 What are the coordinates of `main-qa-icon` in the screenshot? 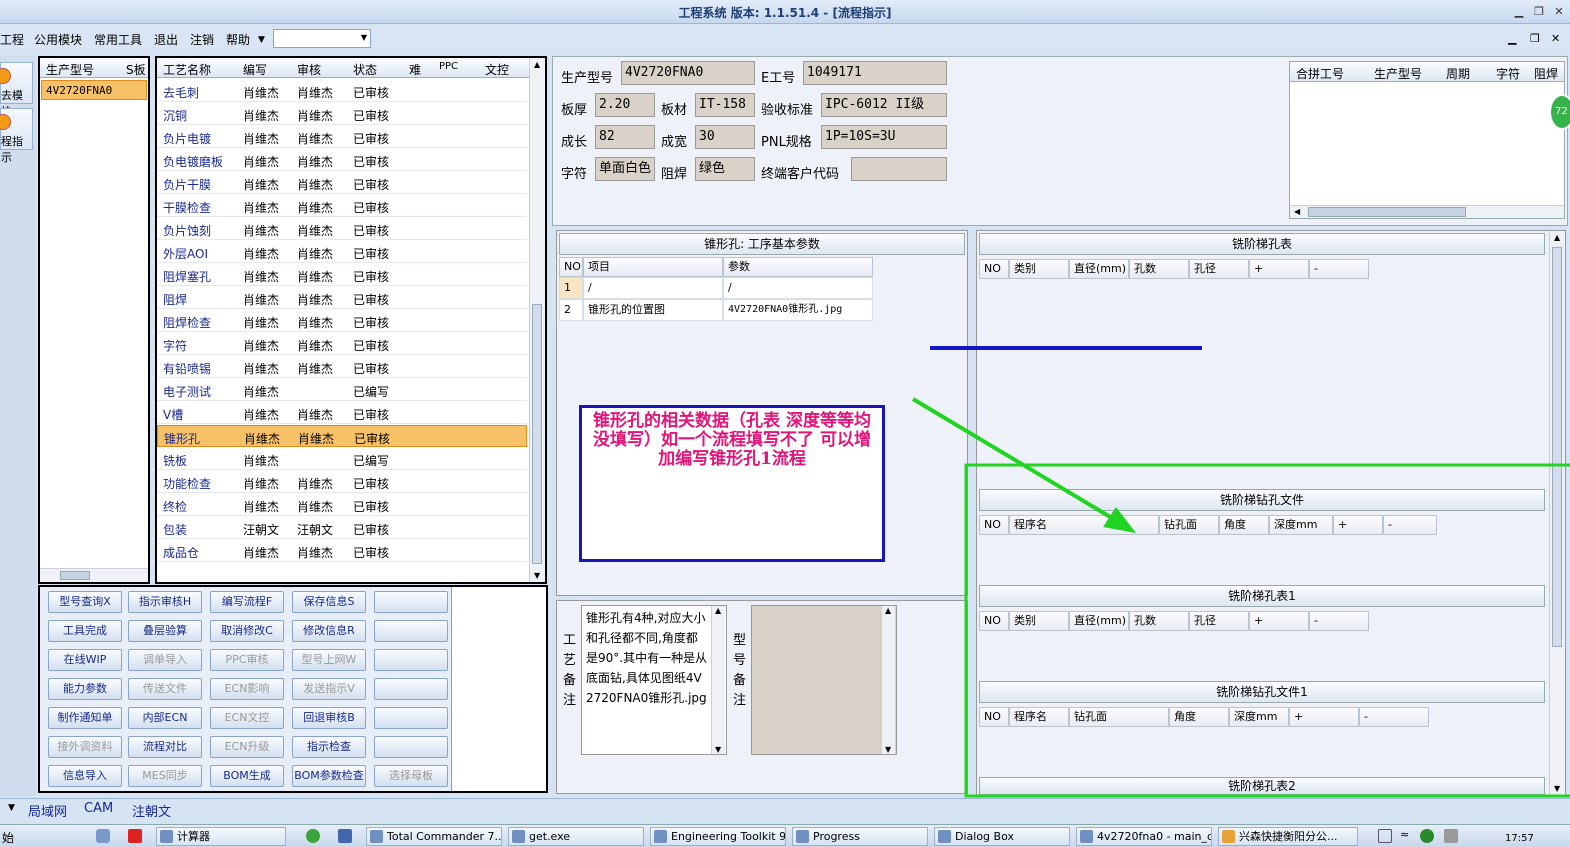 It's located at (1086, 836).